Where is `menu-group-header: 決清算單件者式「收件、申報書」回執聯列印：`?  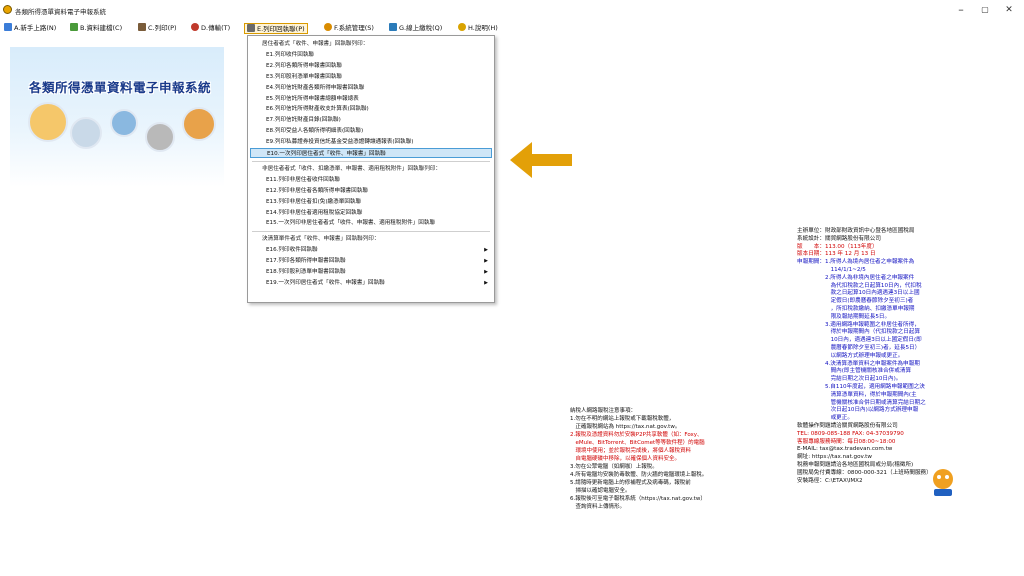
menu-group-header: 決清算單件者式「收件、申報書」回執聯列印： is located at coordinates (371, 239).